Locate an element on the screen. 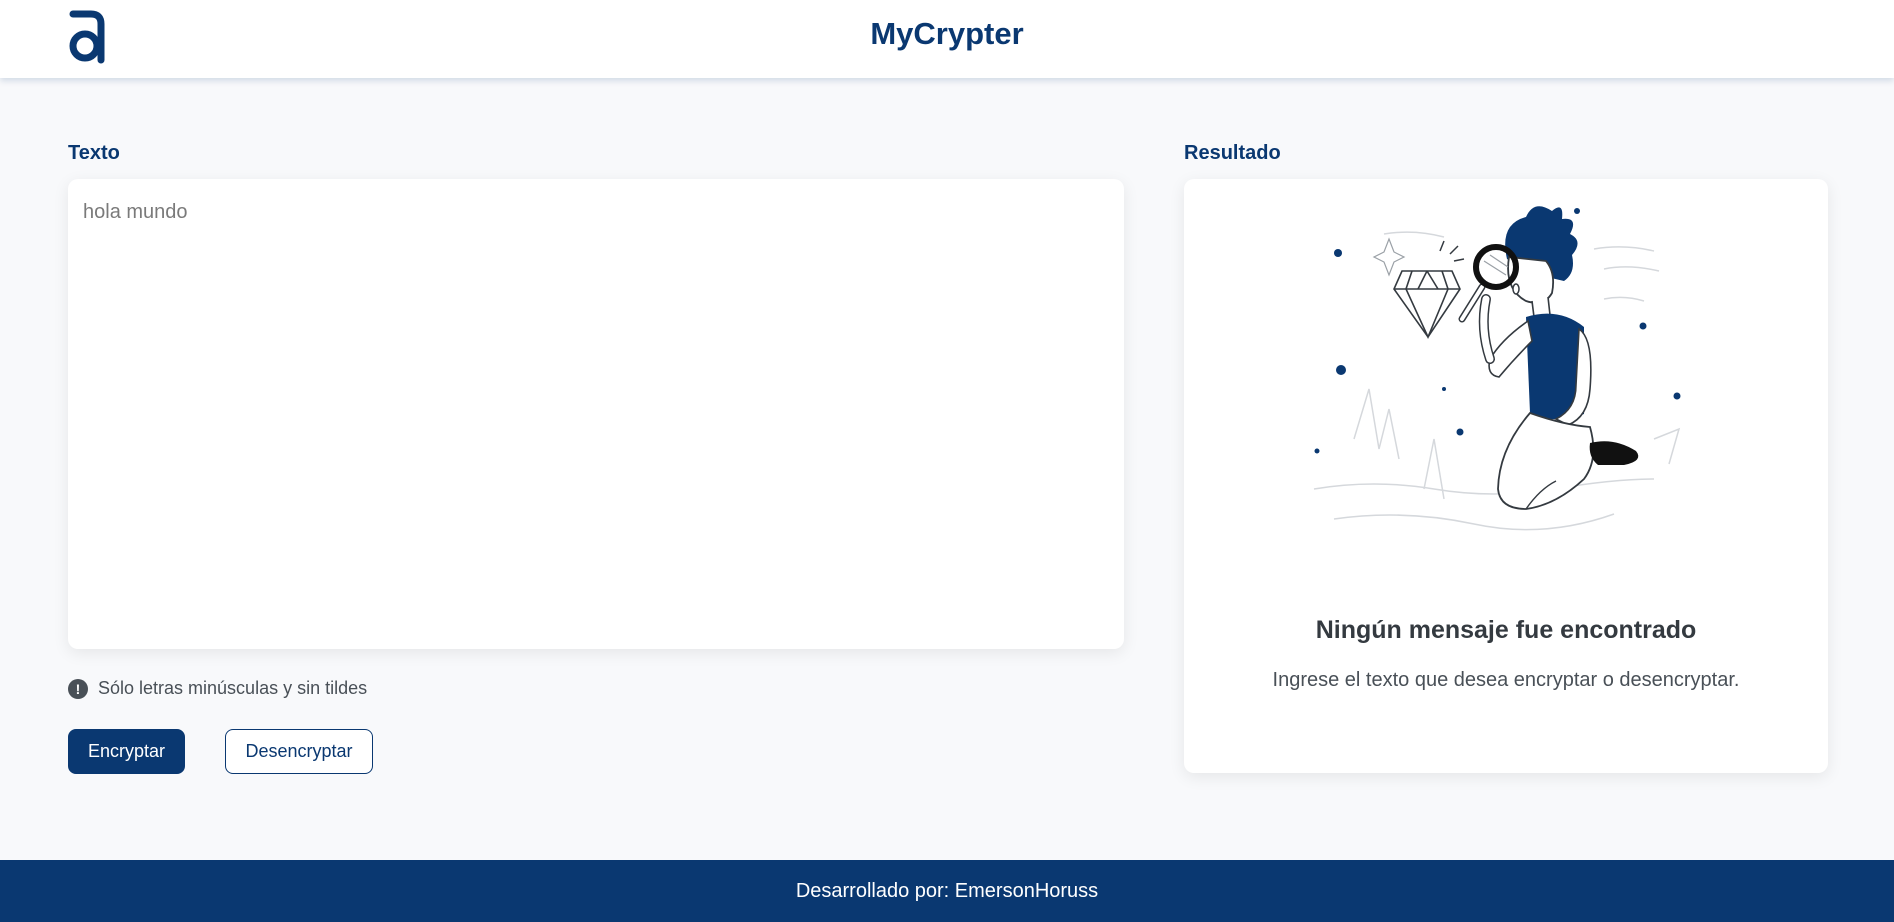 The width and height of the screenshot is (1894, 922). text-section-label: Texto is located at coordinates (94, 153).